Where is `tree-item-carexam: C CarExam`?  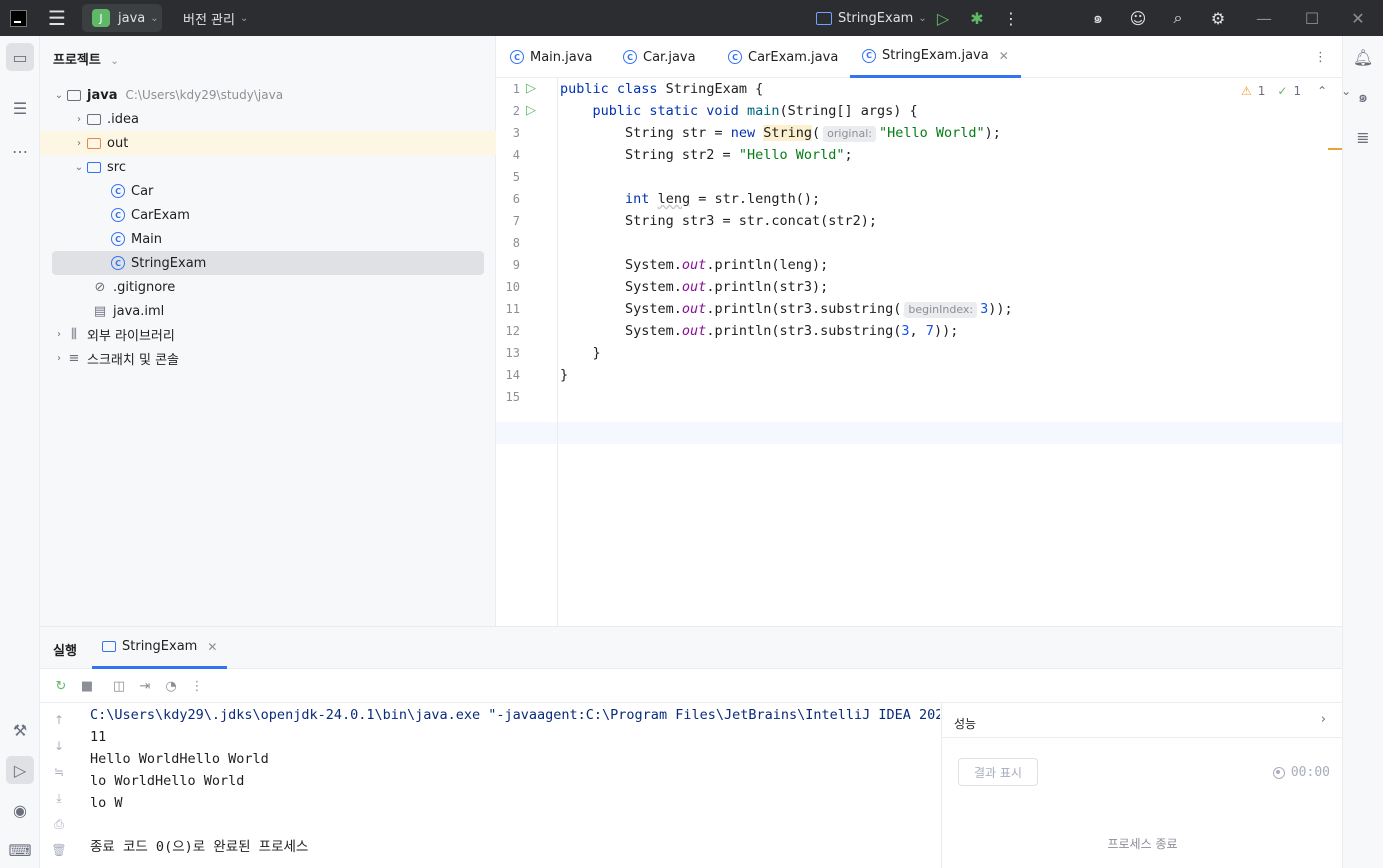 tree-item-carexam: C CarExam is located at coordinates (268, 215).